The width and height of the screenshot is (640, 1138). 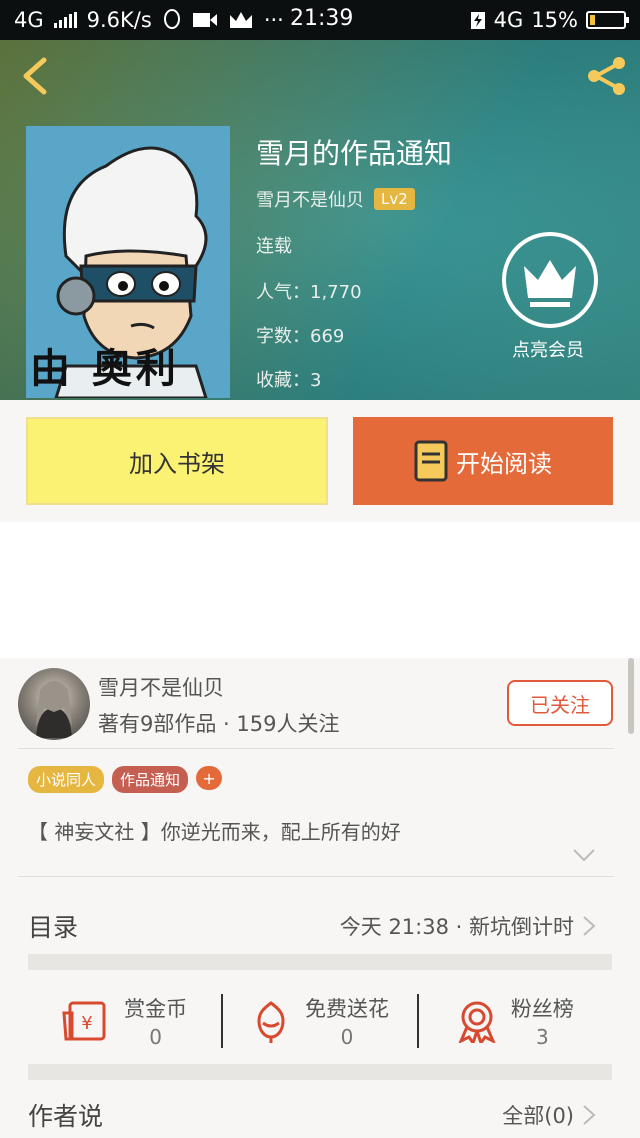 I want to click on flower-icon, so click(x=271, y=1022).